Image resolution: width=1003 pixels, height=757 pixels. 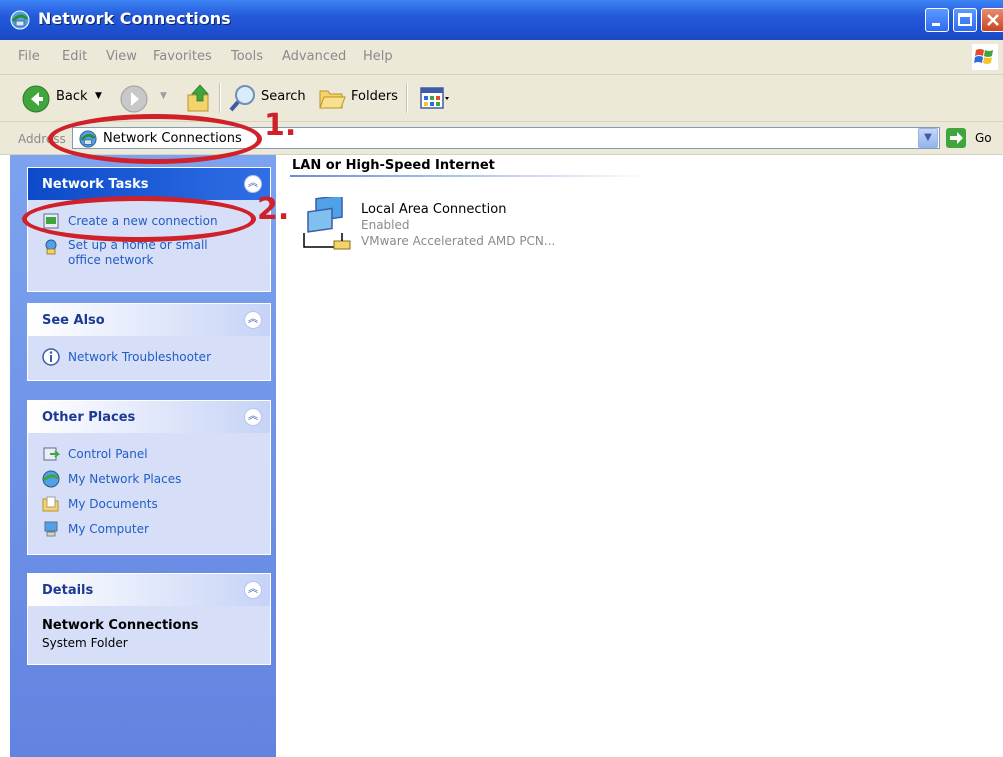 I want to click on address-dropdown-button: ▼, so click(x=928, y=138).